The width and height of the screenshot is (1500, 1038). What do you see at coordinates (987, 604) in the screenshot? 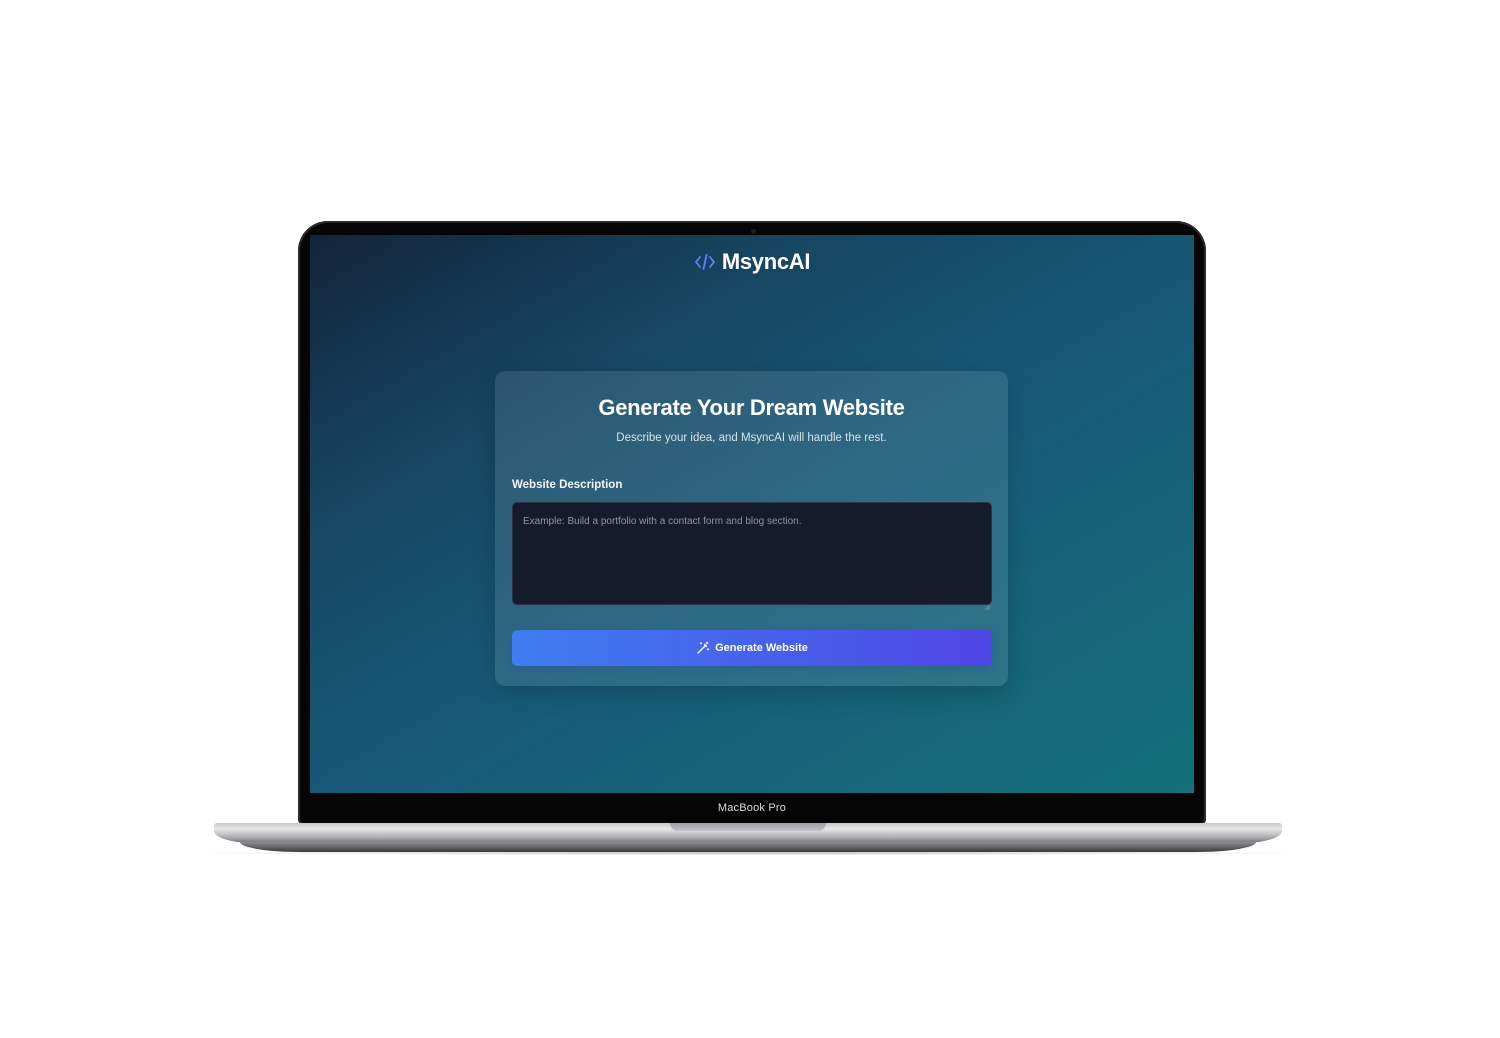
I see `resize-grip-icon` at bounding box center [987, 604].